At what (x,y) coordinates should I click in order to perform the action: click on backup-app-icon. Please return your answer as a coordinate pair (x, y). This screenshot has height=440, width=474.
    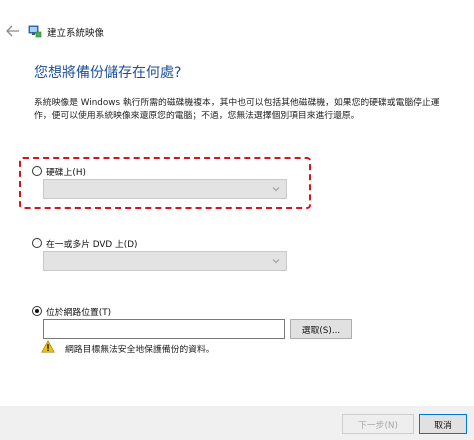
    Looking at the image, I should click on (35, 31).